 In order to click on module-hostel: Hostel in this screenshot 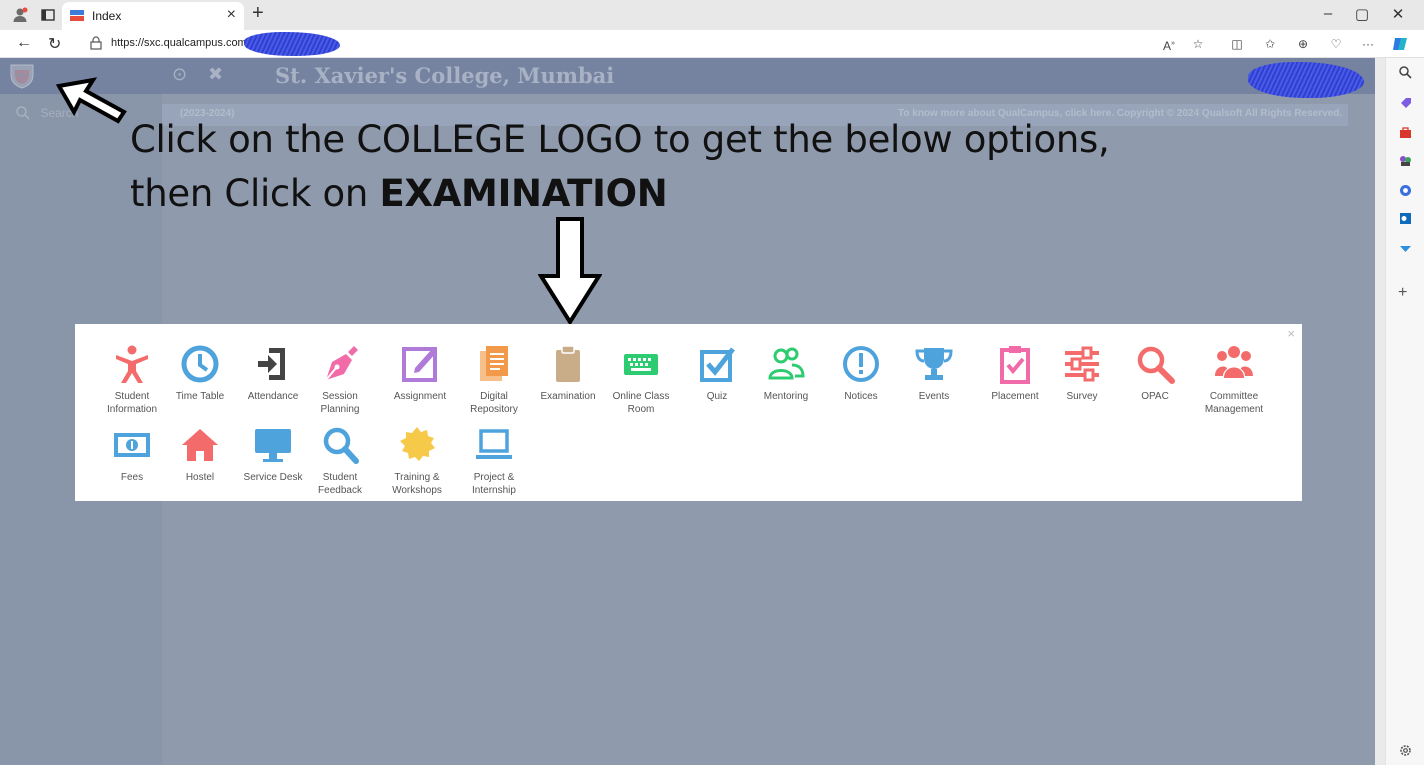, I will do `click(200, 454)`.